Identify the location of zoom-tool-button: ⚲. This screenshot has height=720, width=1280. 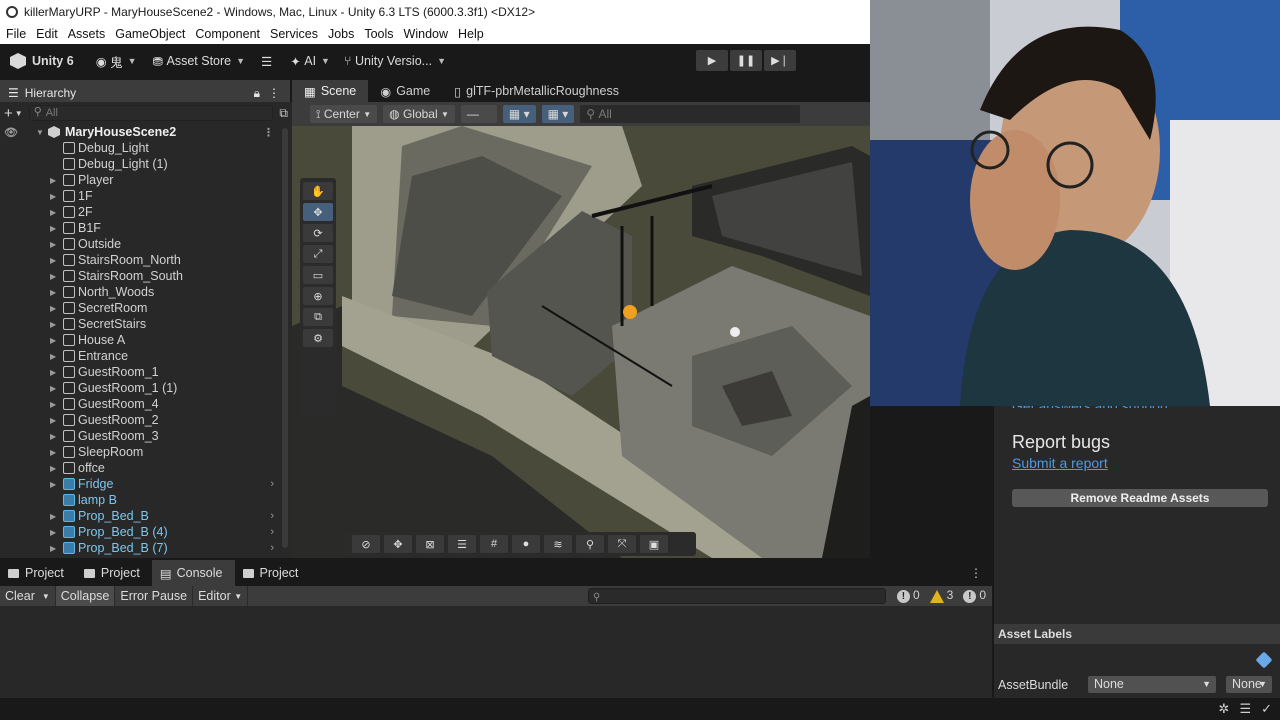
(590, 544).